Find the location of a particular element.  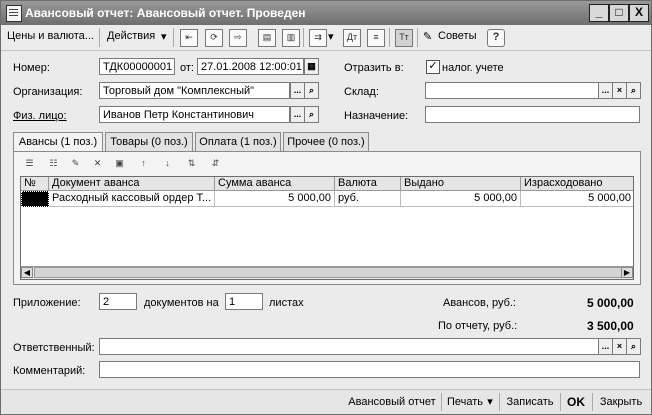

table-cell-num is located at coordinates (35, 199).